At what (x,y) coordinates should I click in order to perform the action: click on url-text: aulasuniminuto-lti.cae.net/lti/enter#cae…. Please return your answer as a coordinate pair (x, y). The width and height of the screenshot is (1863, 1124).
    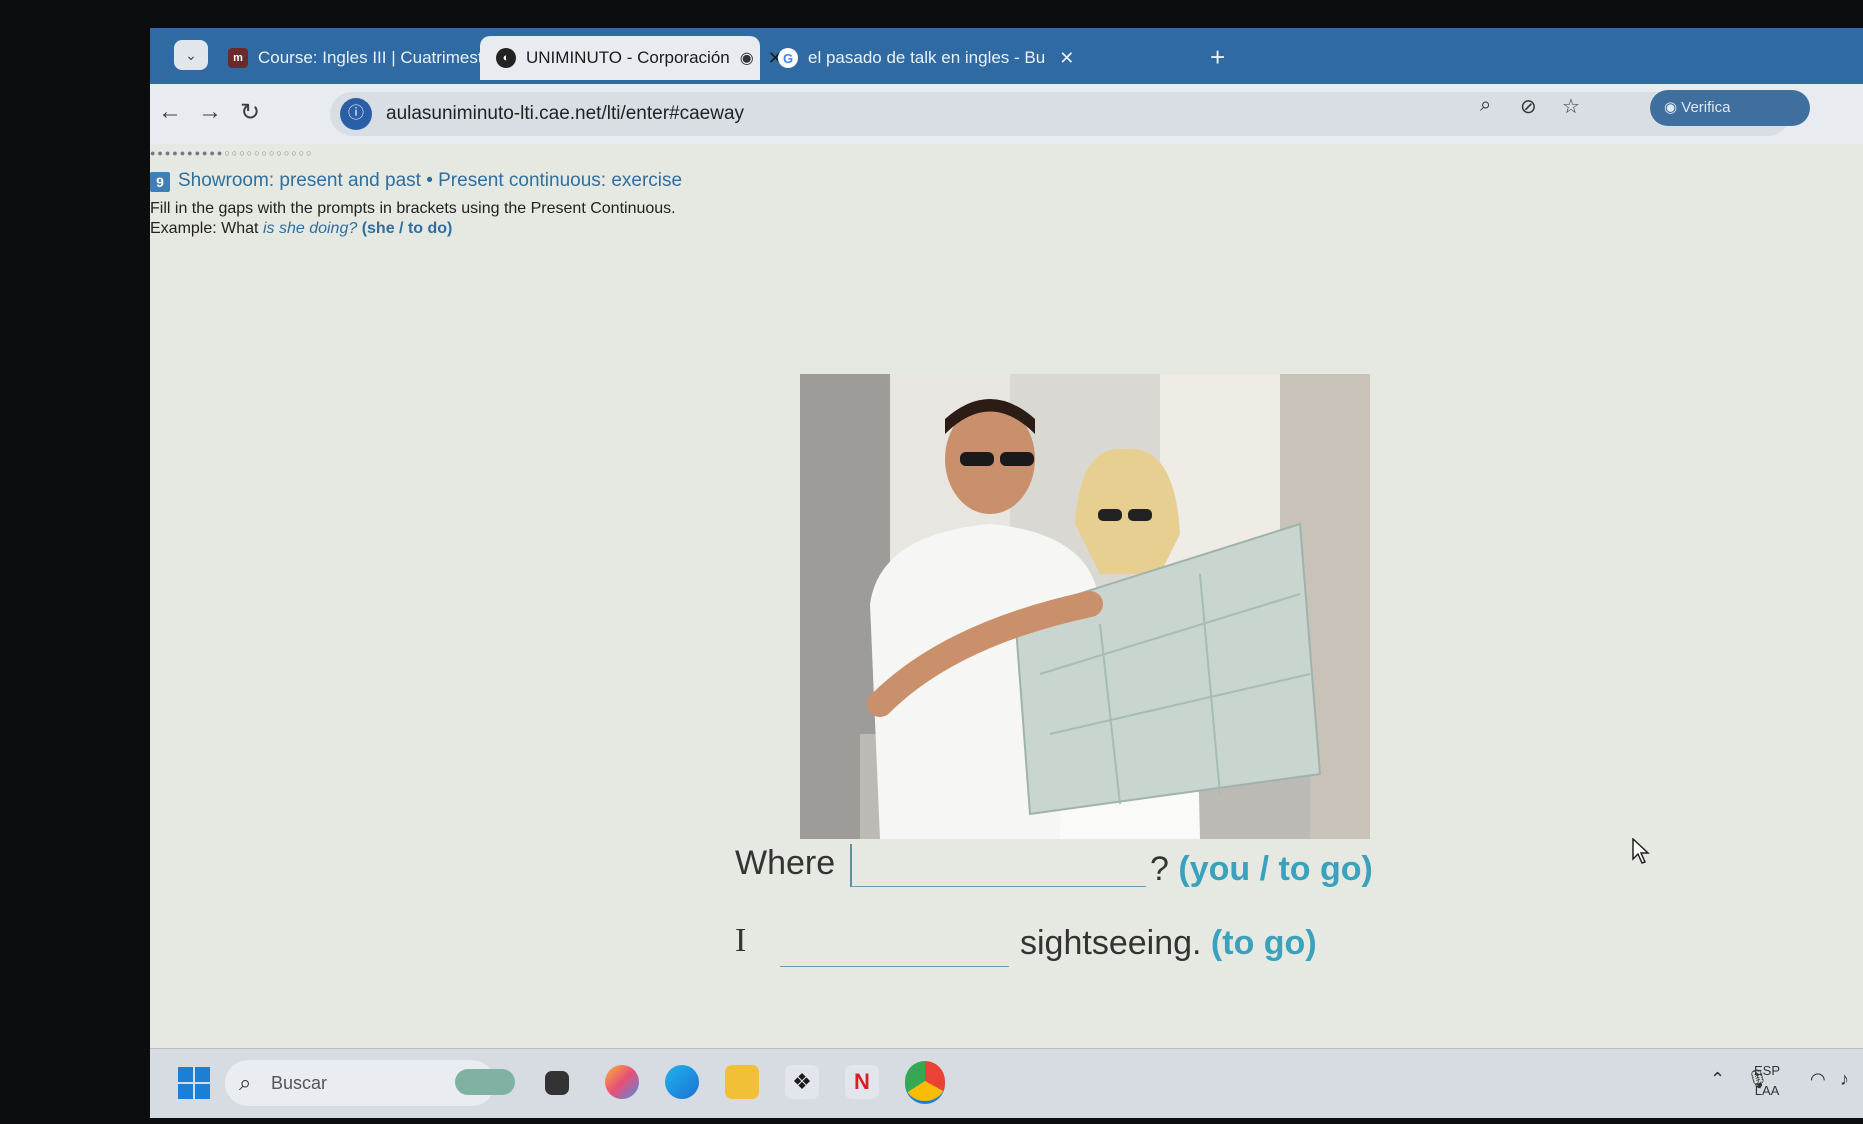
    Looking at the image, I should click on (565, 114).